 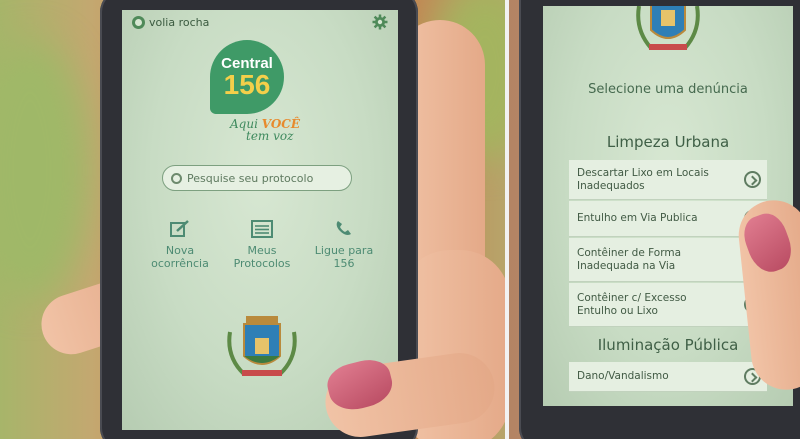 I want to click on item-label: Contêiner de Forma Inadequada na Via, so click(x=629, y=259).